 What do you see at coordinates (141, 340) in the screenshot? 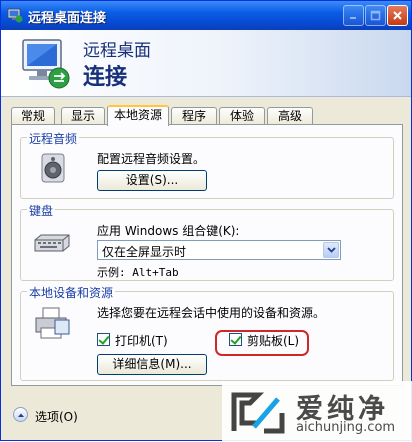
I see `printer-label: 打印机(T)` at bounding box center [141, 340].